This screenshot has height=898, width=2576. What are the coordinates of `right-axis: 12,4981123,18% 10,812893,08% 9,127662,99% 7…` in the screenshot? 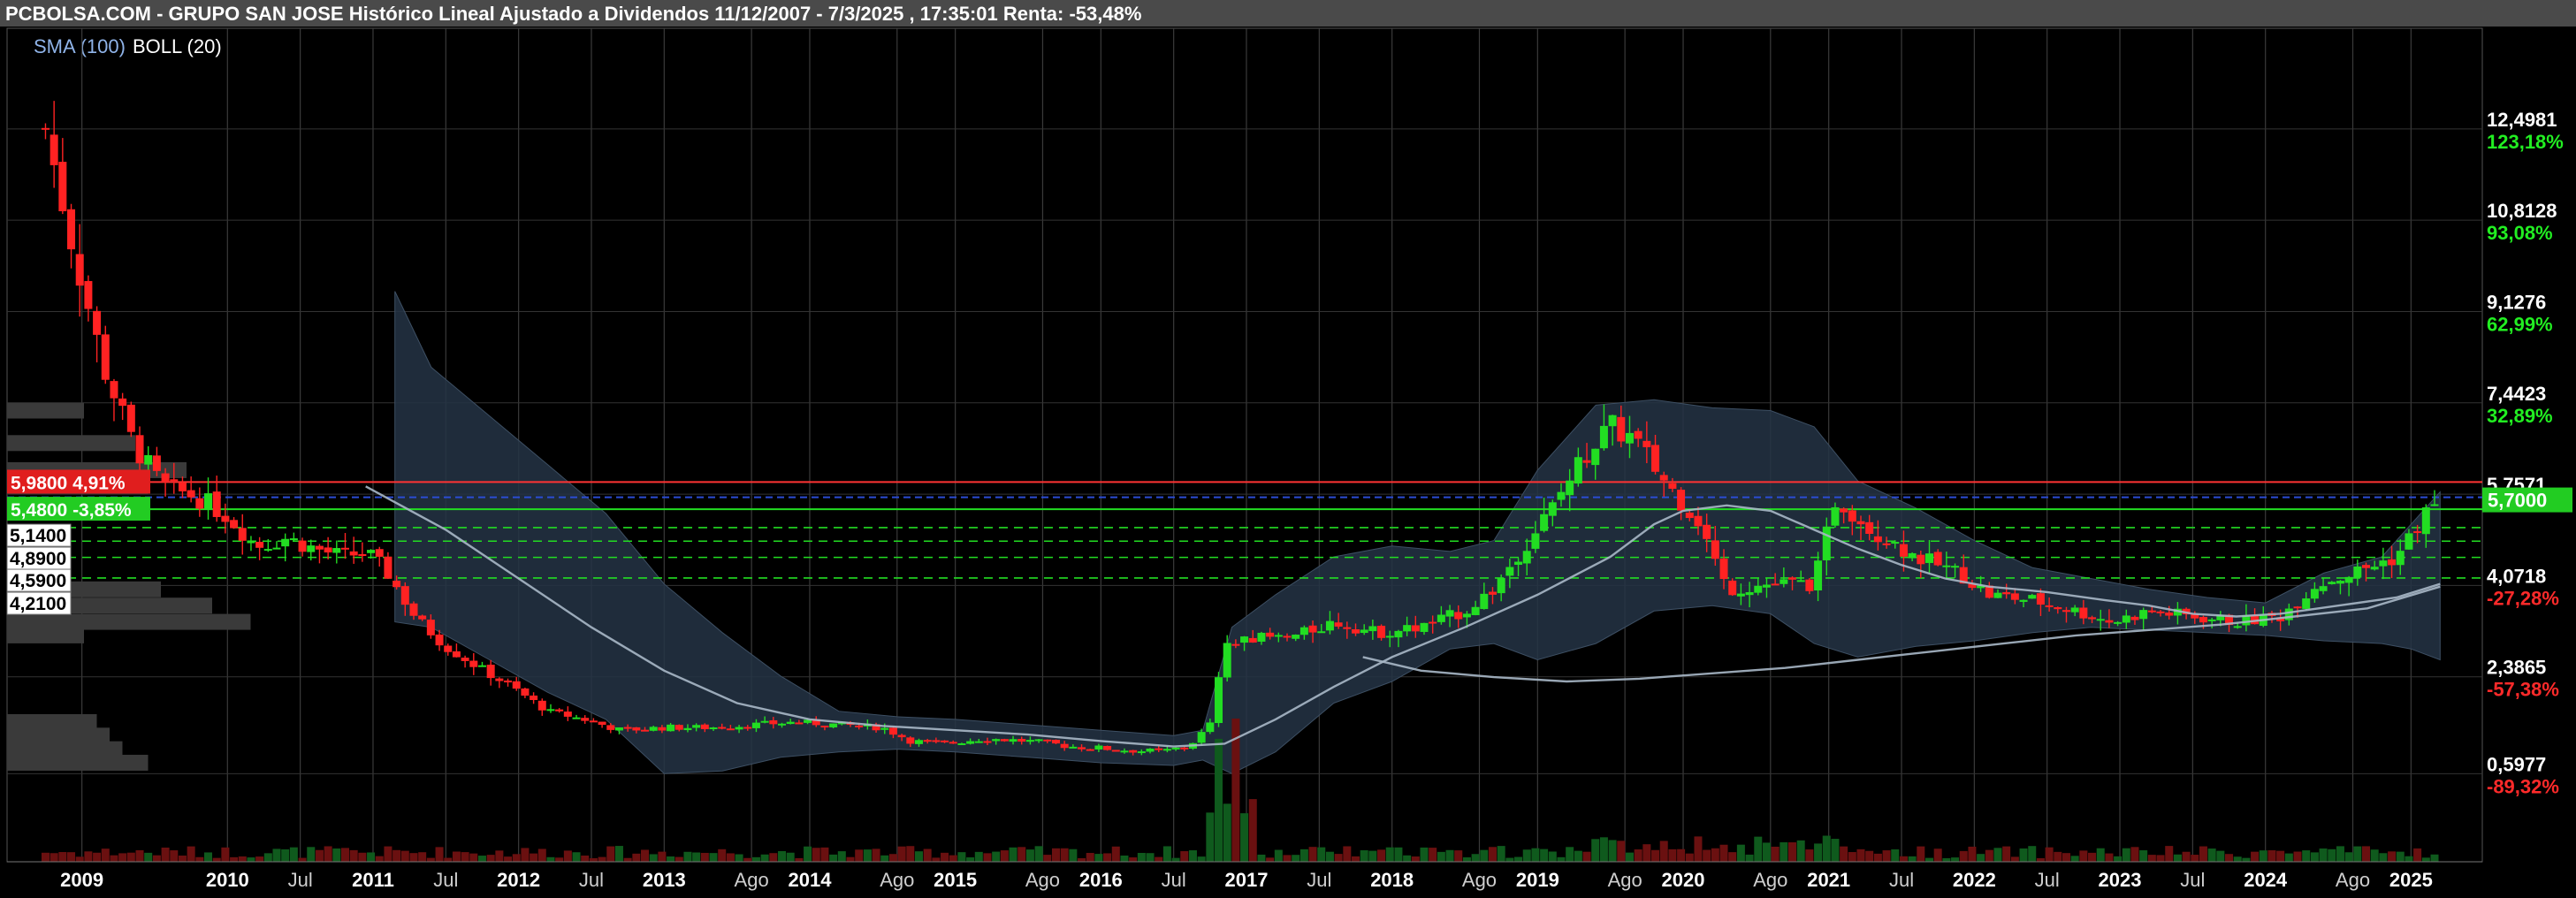 It's located at (2527, 453).